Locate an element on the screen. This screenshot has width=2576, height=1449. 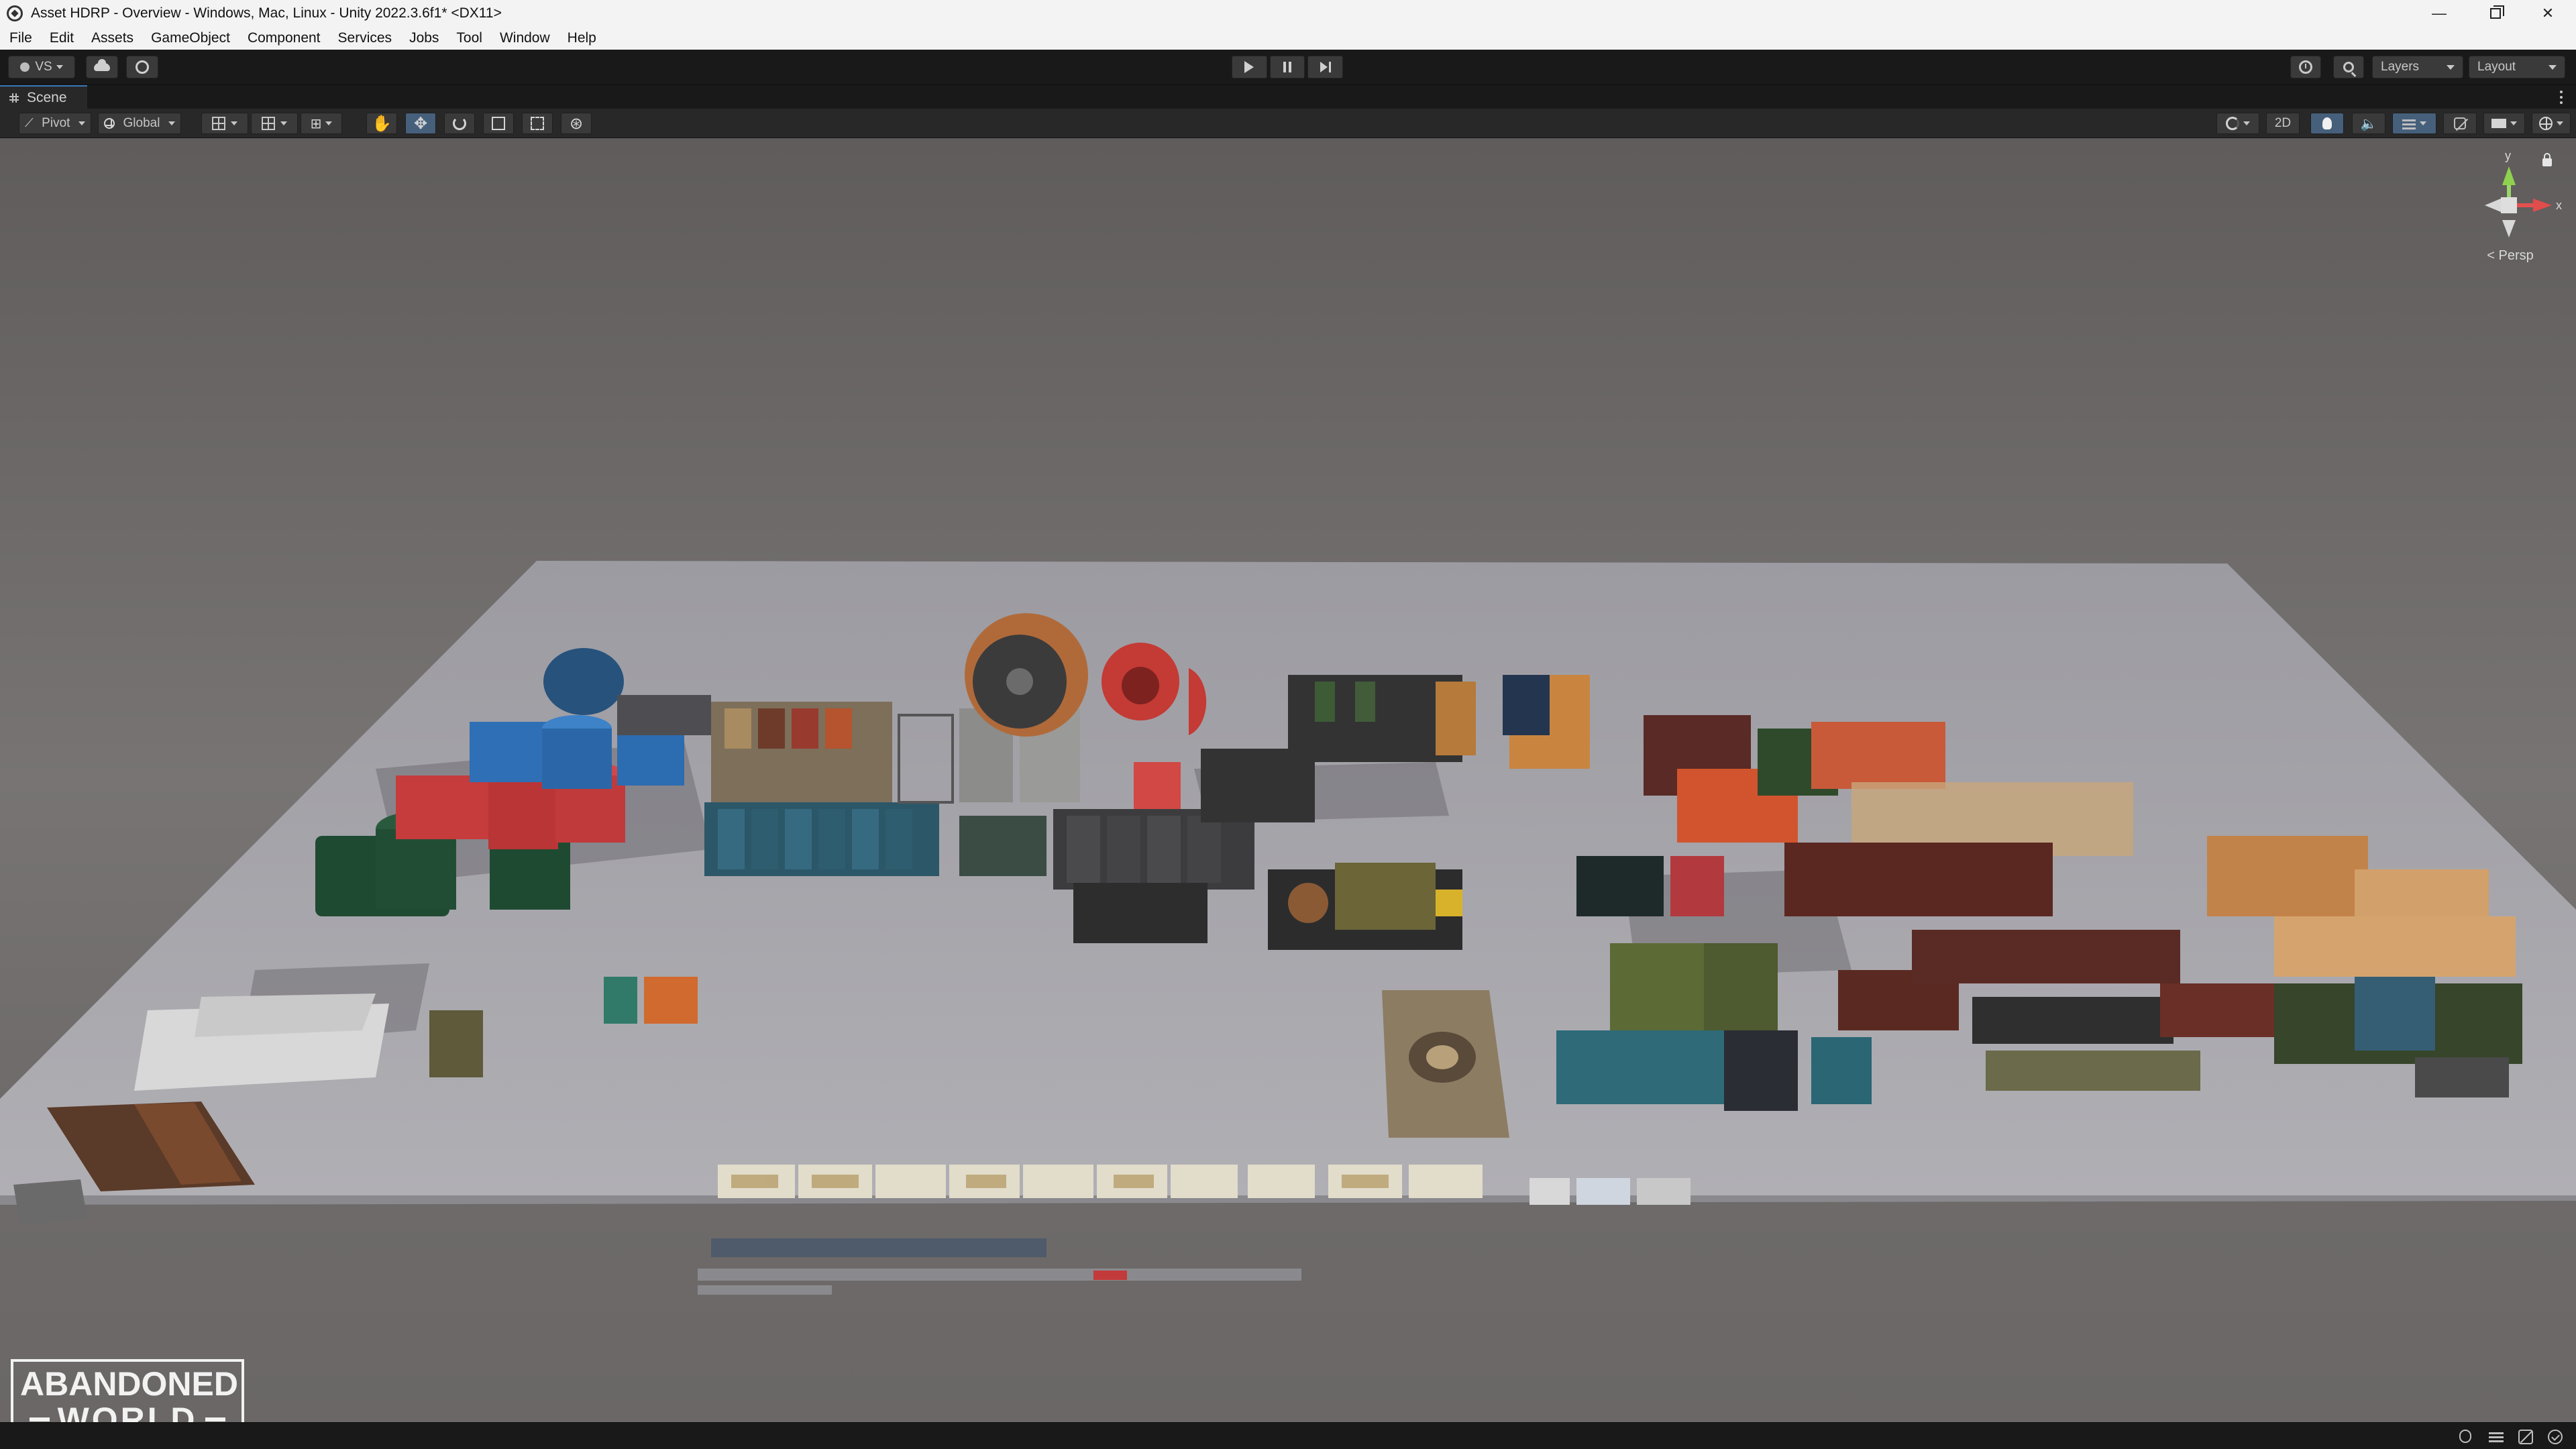
pause-icon is located at coordinates (1287, 67).